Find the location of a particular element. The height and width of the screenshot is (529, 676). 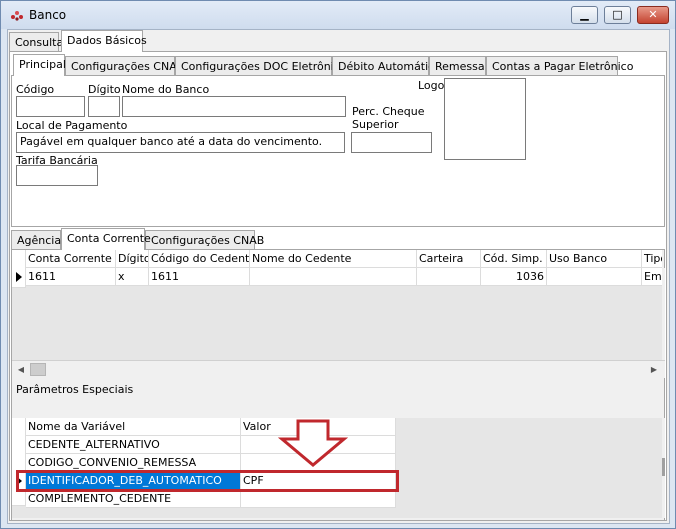

tab-configuracoes-doc: Configurações DOC Eletrônico is located at coordinates (261, 66).